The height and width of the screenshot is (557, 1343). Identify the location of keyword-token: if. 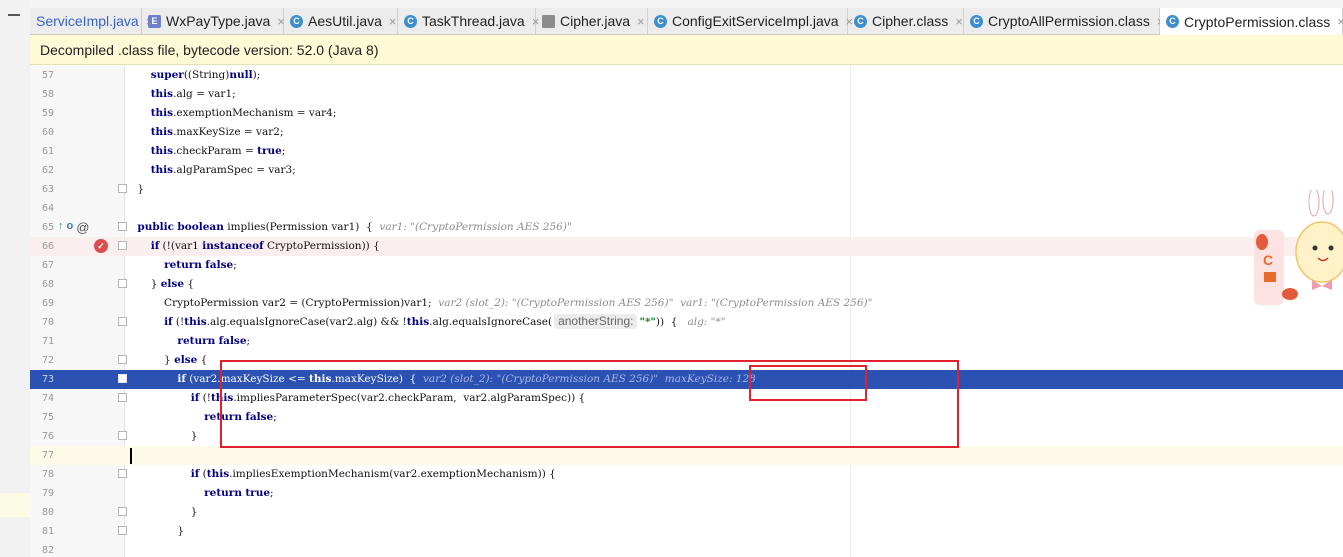
(195, 398).